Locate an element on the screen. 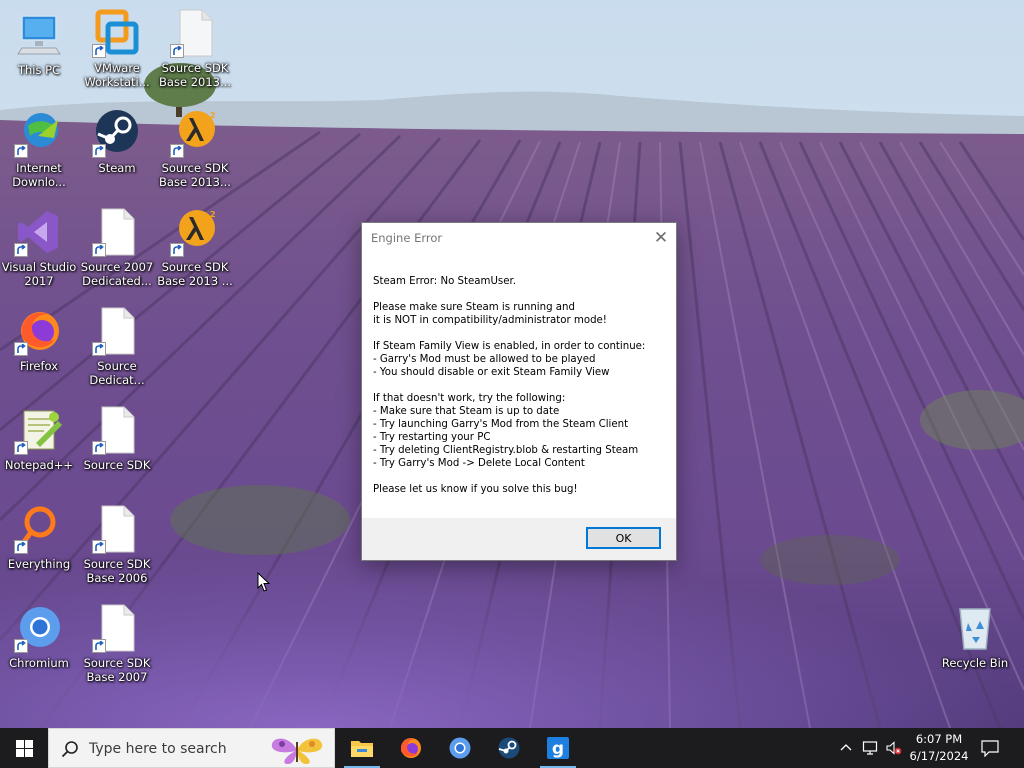 Image resolution: width=1024 pixels, height=768 pixels. taskbar-garrys-mod: g is located at coordinates (558, 748).